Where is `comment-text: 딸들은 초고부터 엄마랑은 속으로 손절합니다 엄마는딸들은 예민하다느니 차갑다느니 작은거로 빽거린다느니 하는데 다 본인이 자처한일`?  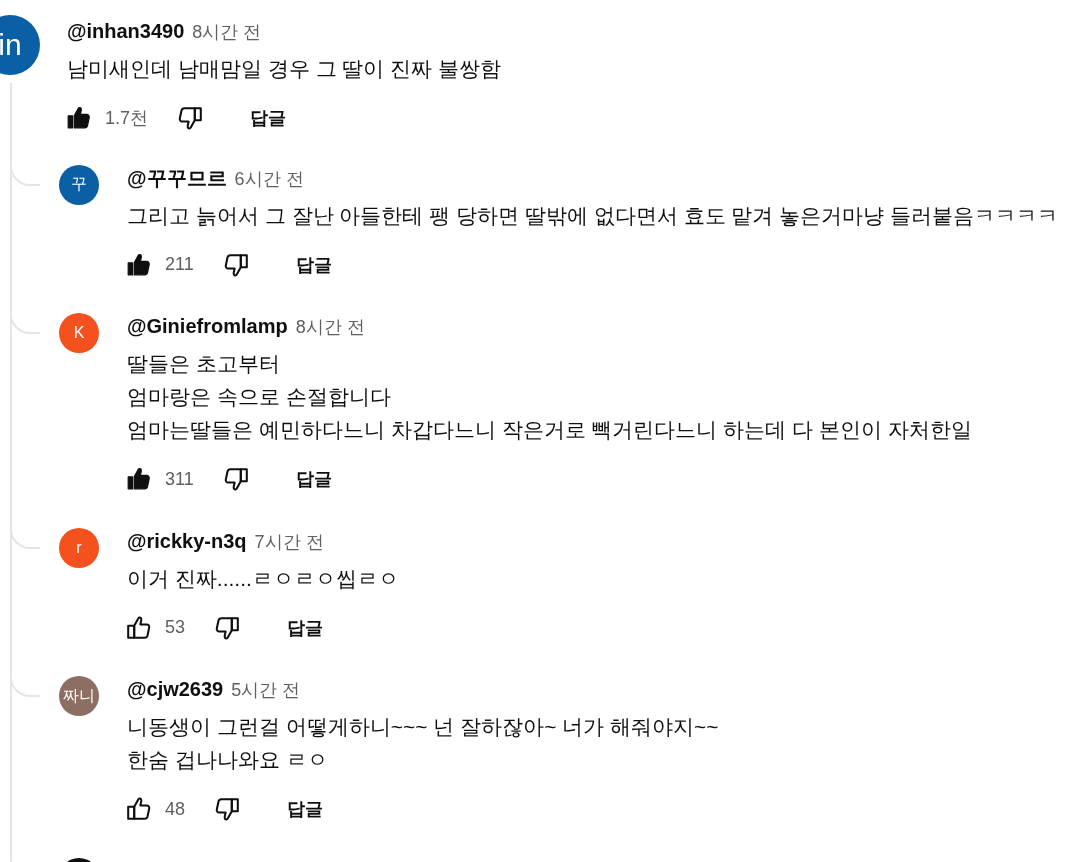
comment-text: 딸들은 초고부터 엄마랑은 속으로 손절합니다 엄마는딸들은 예민하다느니 차갑다느니 작은거로 빽거린다느니 하는데 다 본인이 자처한일 is located at coordinates (549, 397).